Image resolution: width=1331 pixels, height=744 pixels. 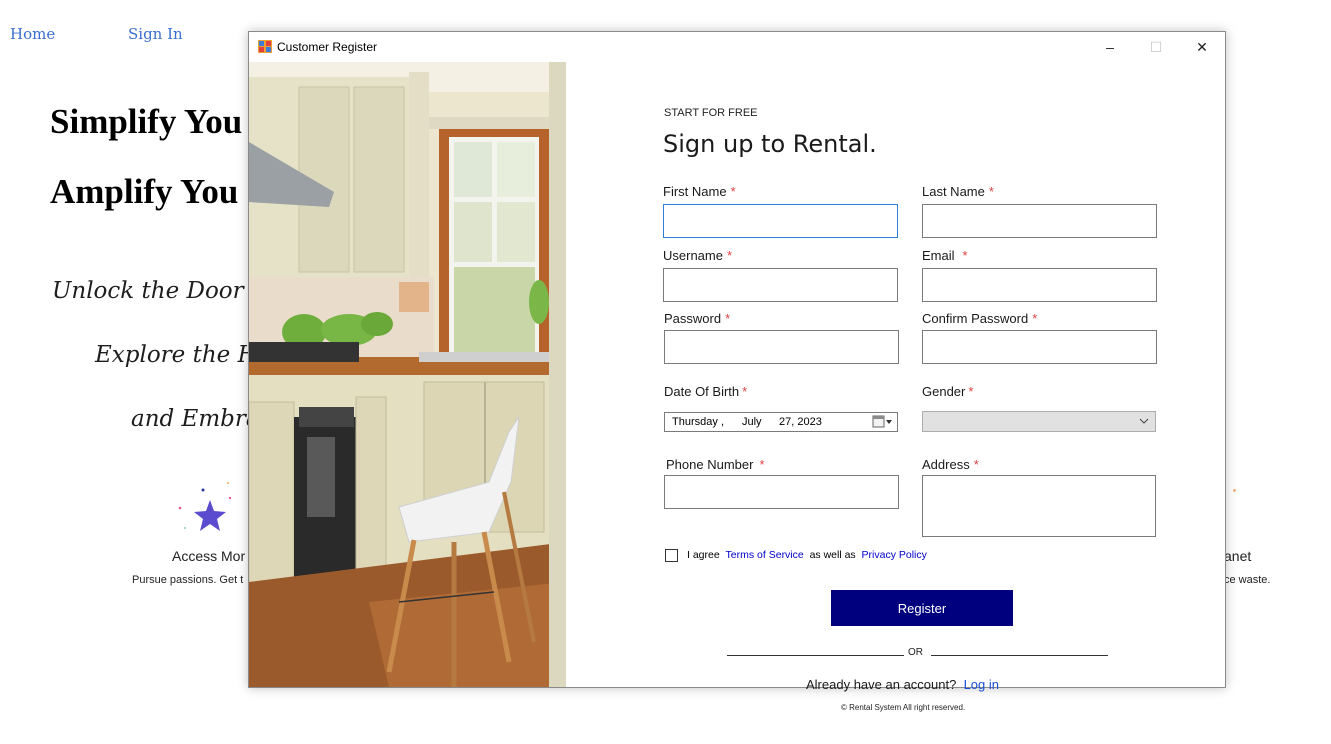 What do you see at coordinates (1039, 421) in the screenshot?
I see `gender-select` at bounding box center [1039, 421].